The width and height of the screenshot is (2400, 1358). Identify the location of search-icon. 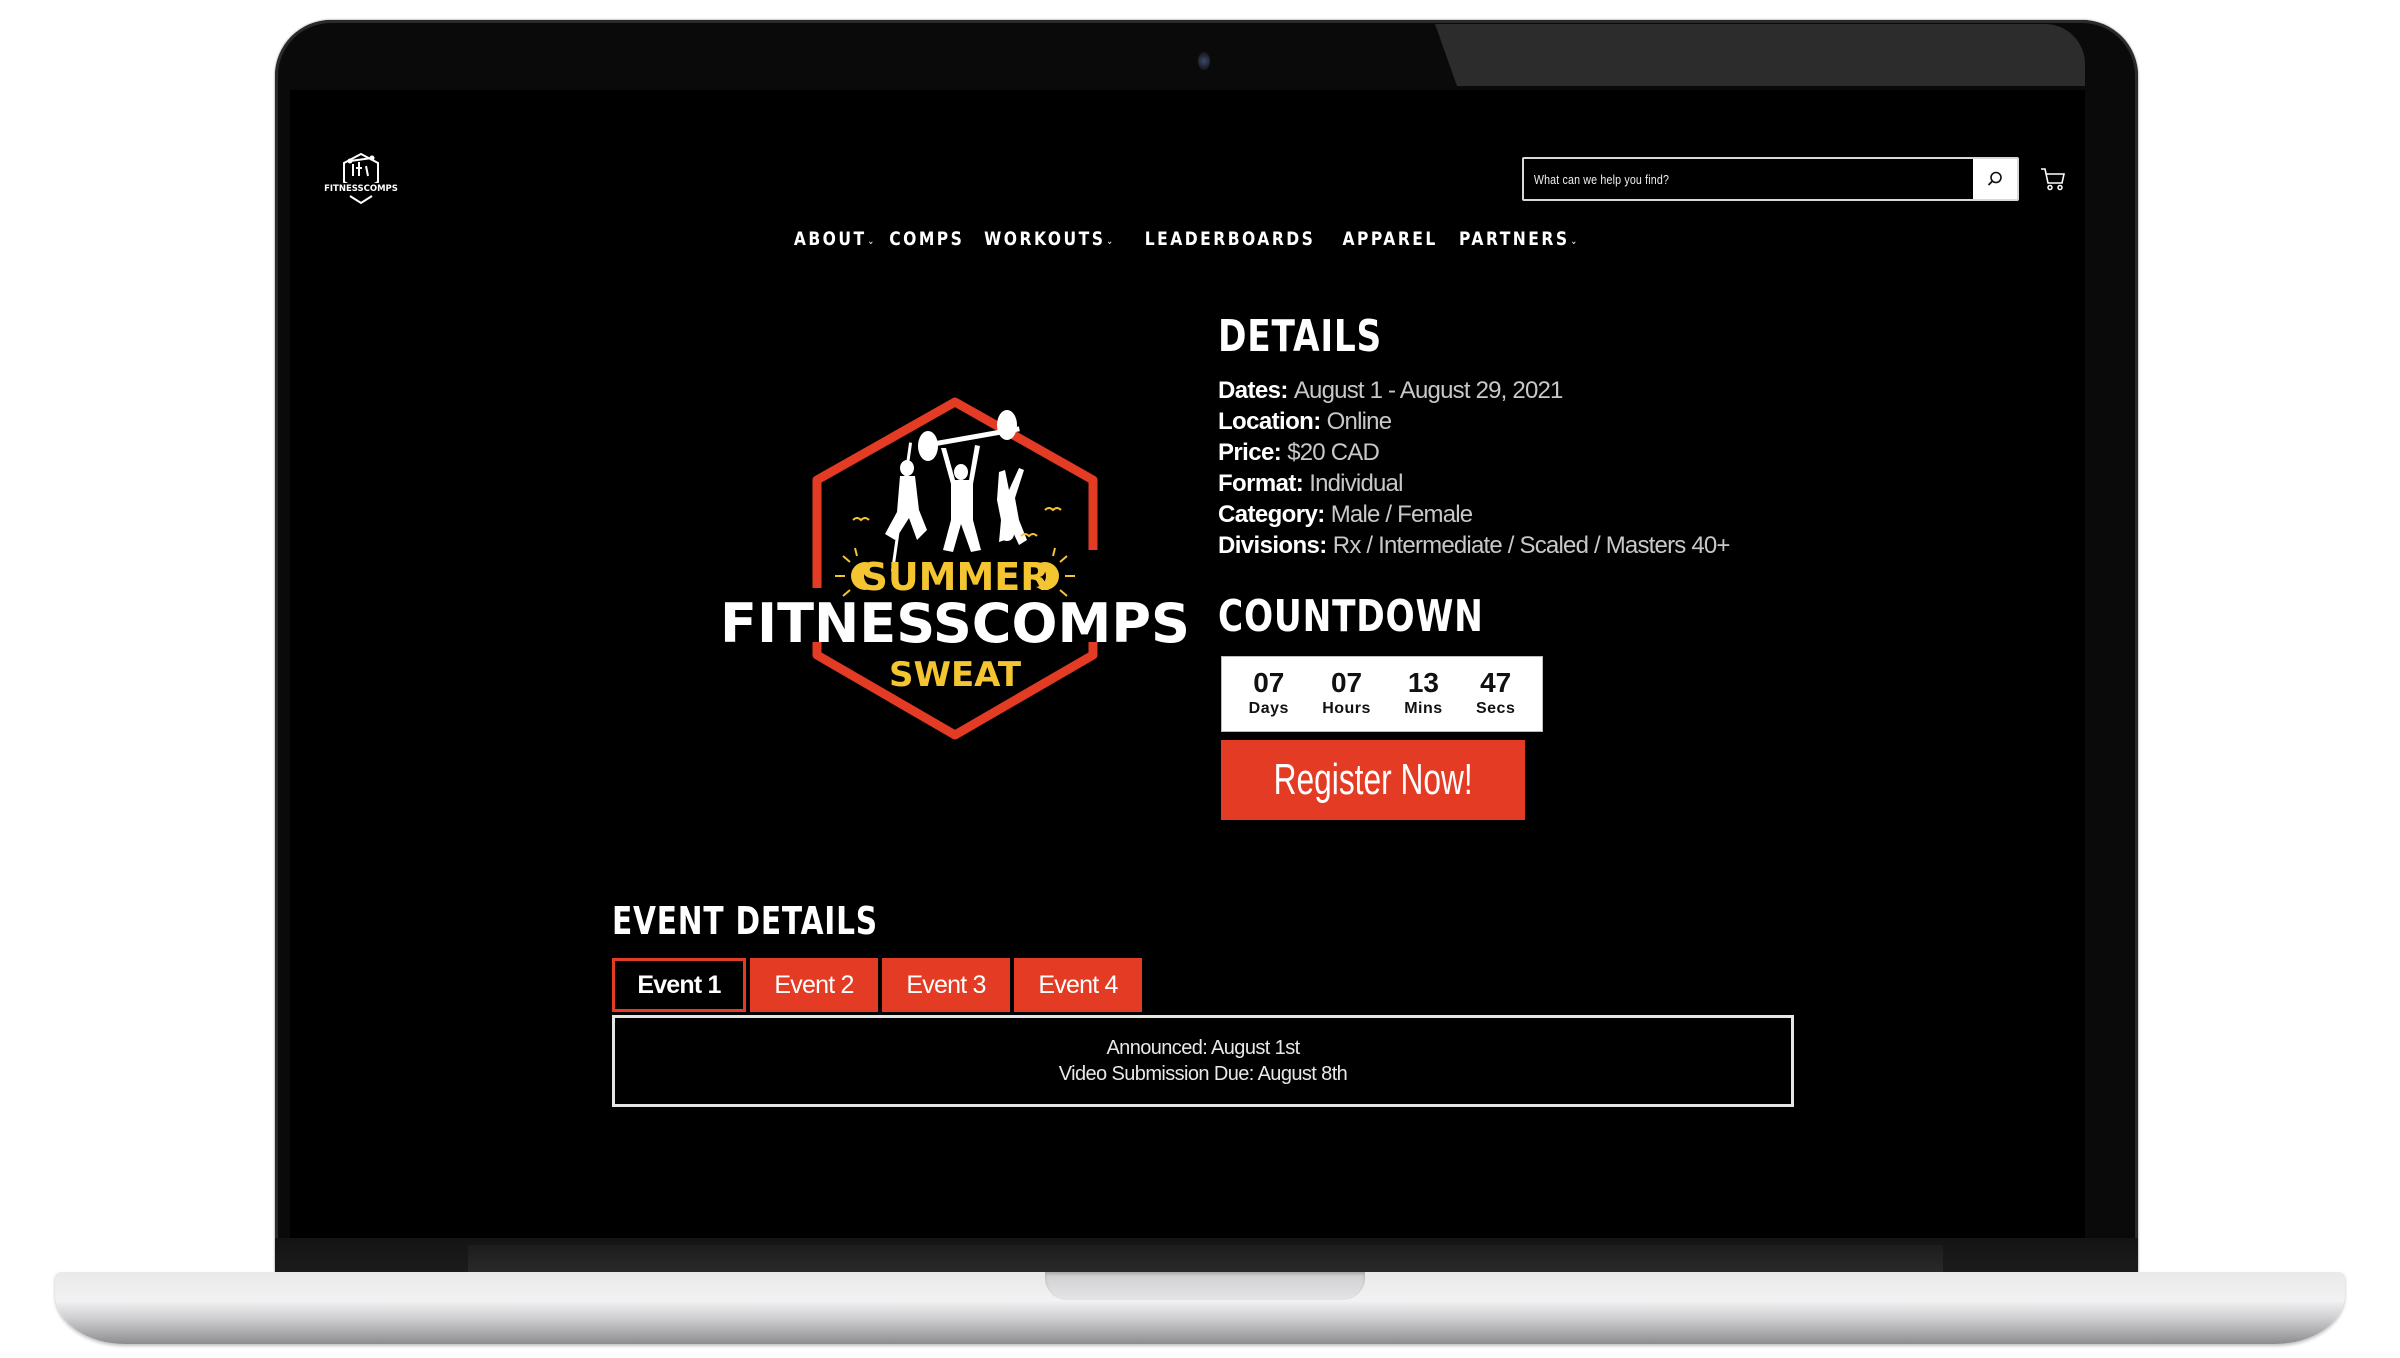
(1994, 178).